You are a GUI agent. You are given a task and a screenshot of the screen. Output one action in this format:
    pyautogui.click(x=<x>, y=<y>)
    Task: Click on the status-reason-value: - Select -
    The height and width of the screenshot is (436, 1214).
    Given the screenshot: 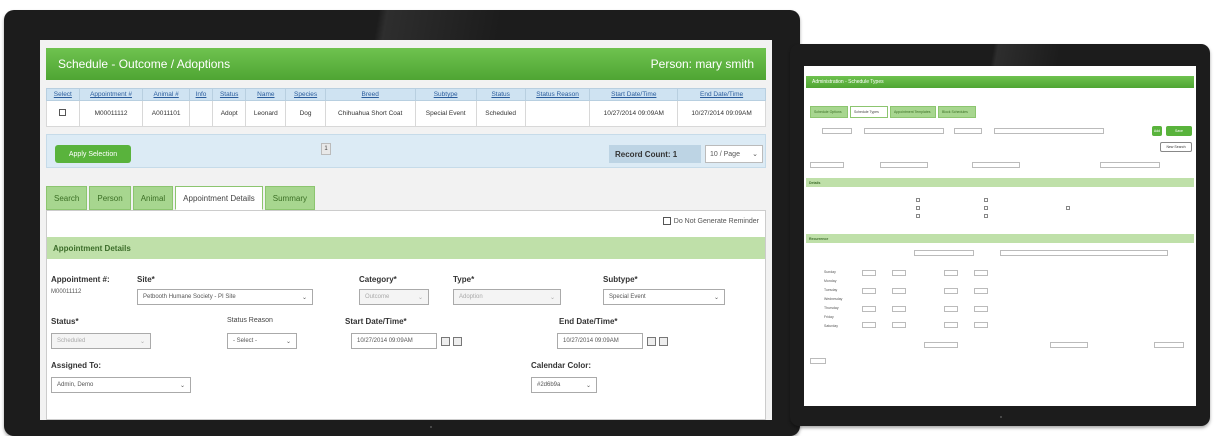 What is the action you would take?
    pyautogui.click(x=245, y=341)
    